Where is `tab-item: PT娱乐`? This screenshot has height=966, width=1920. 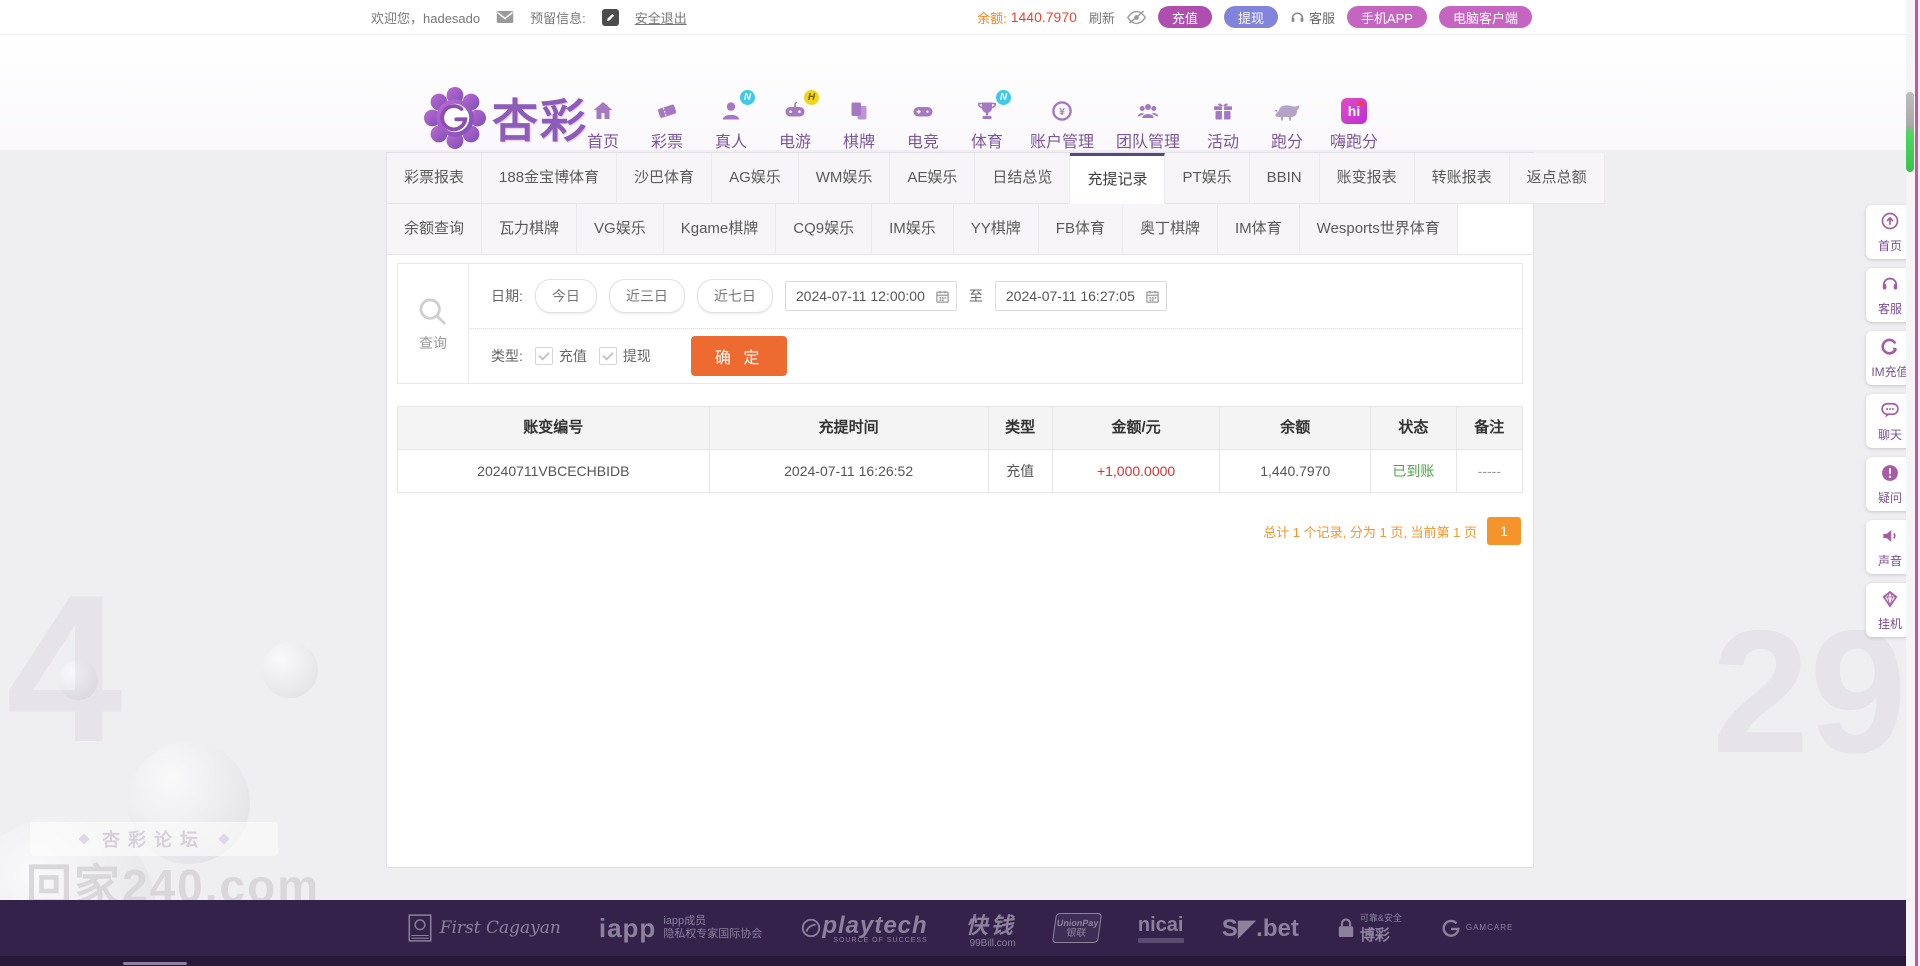 tab-item: PT娱乐 is located at coordinates (1207, 178).